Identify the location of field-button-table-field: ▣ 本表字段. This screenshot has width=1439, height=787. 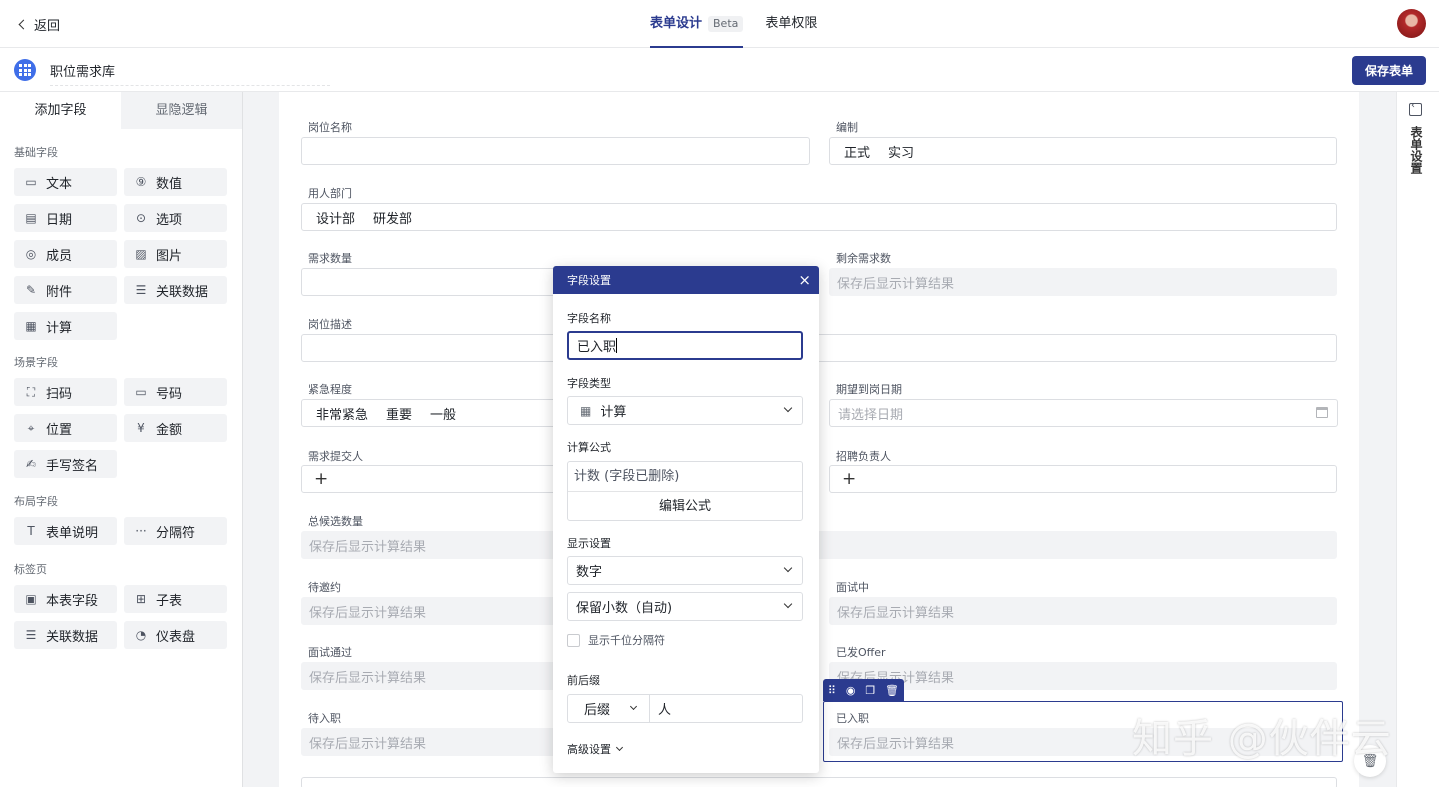
(65, 599).